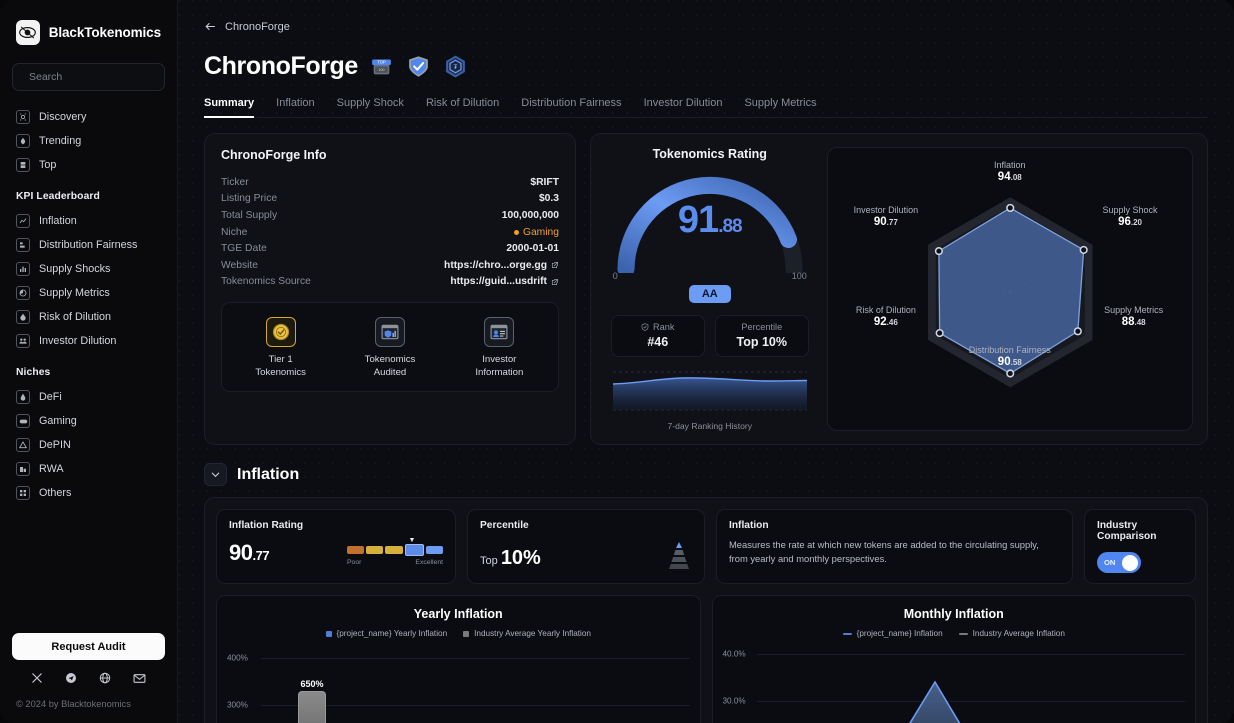 The image size is (1234, 723). Describe the element at coordinates (88, 469) in the screenshot. I see `sidebar-item-rwa: RWA` at that location.